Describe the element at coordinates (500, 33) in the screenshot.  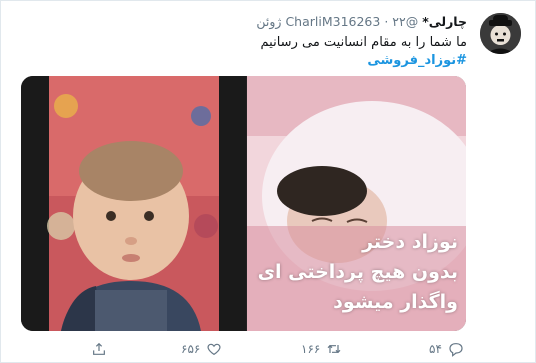
I see `avatar` at that location.